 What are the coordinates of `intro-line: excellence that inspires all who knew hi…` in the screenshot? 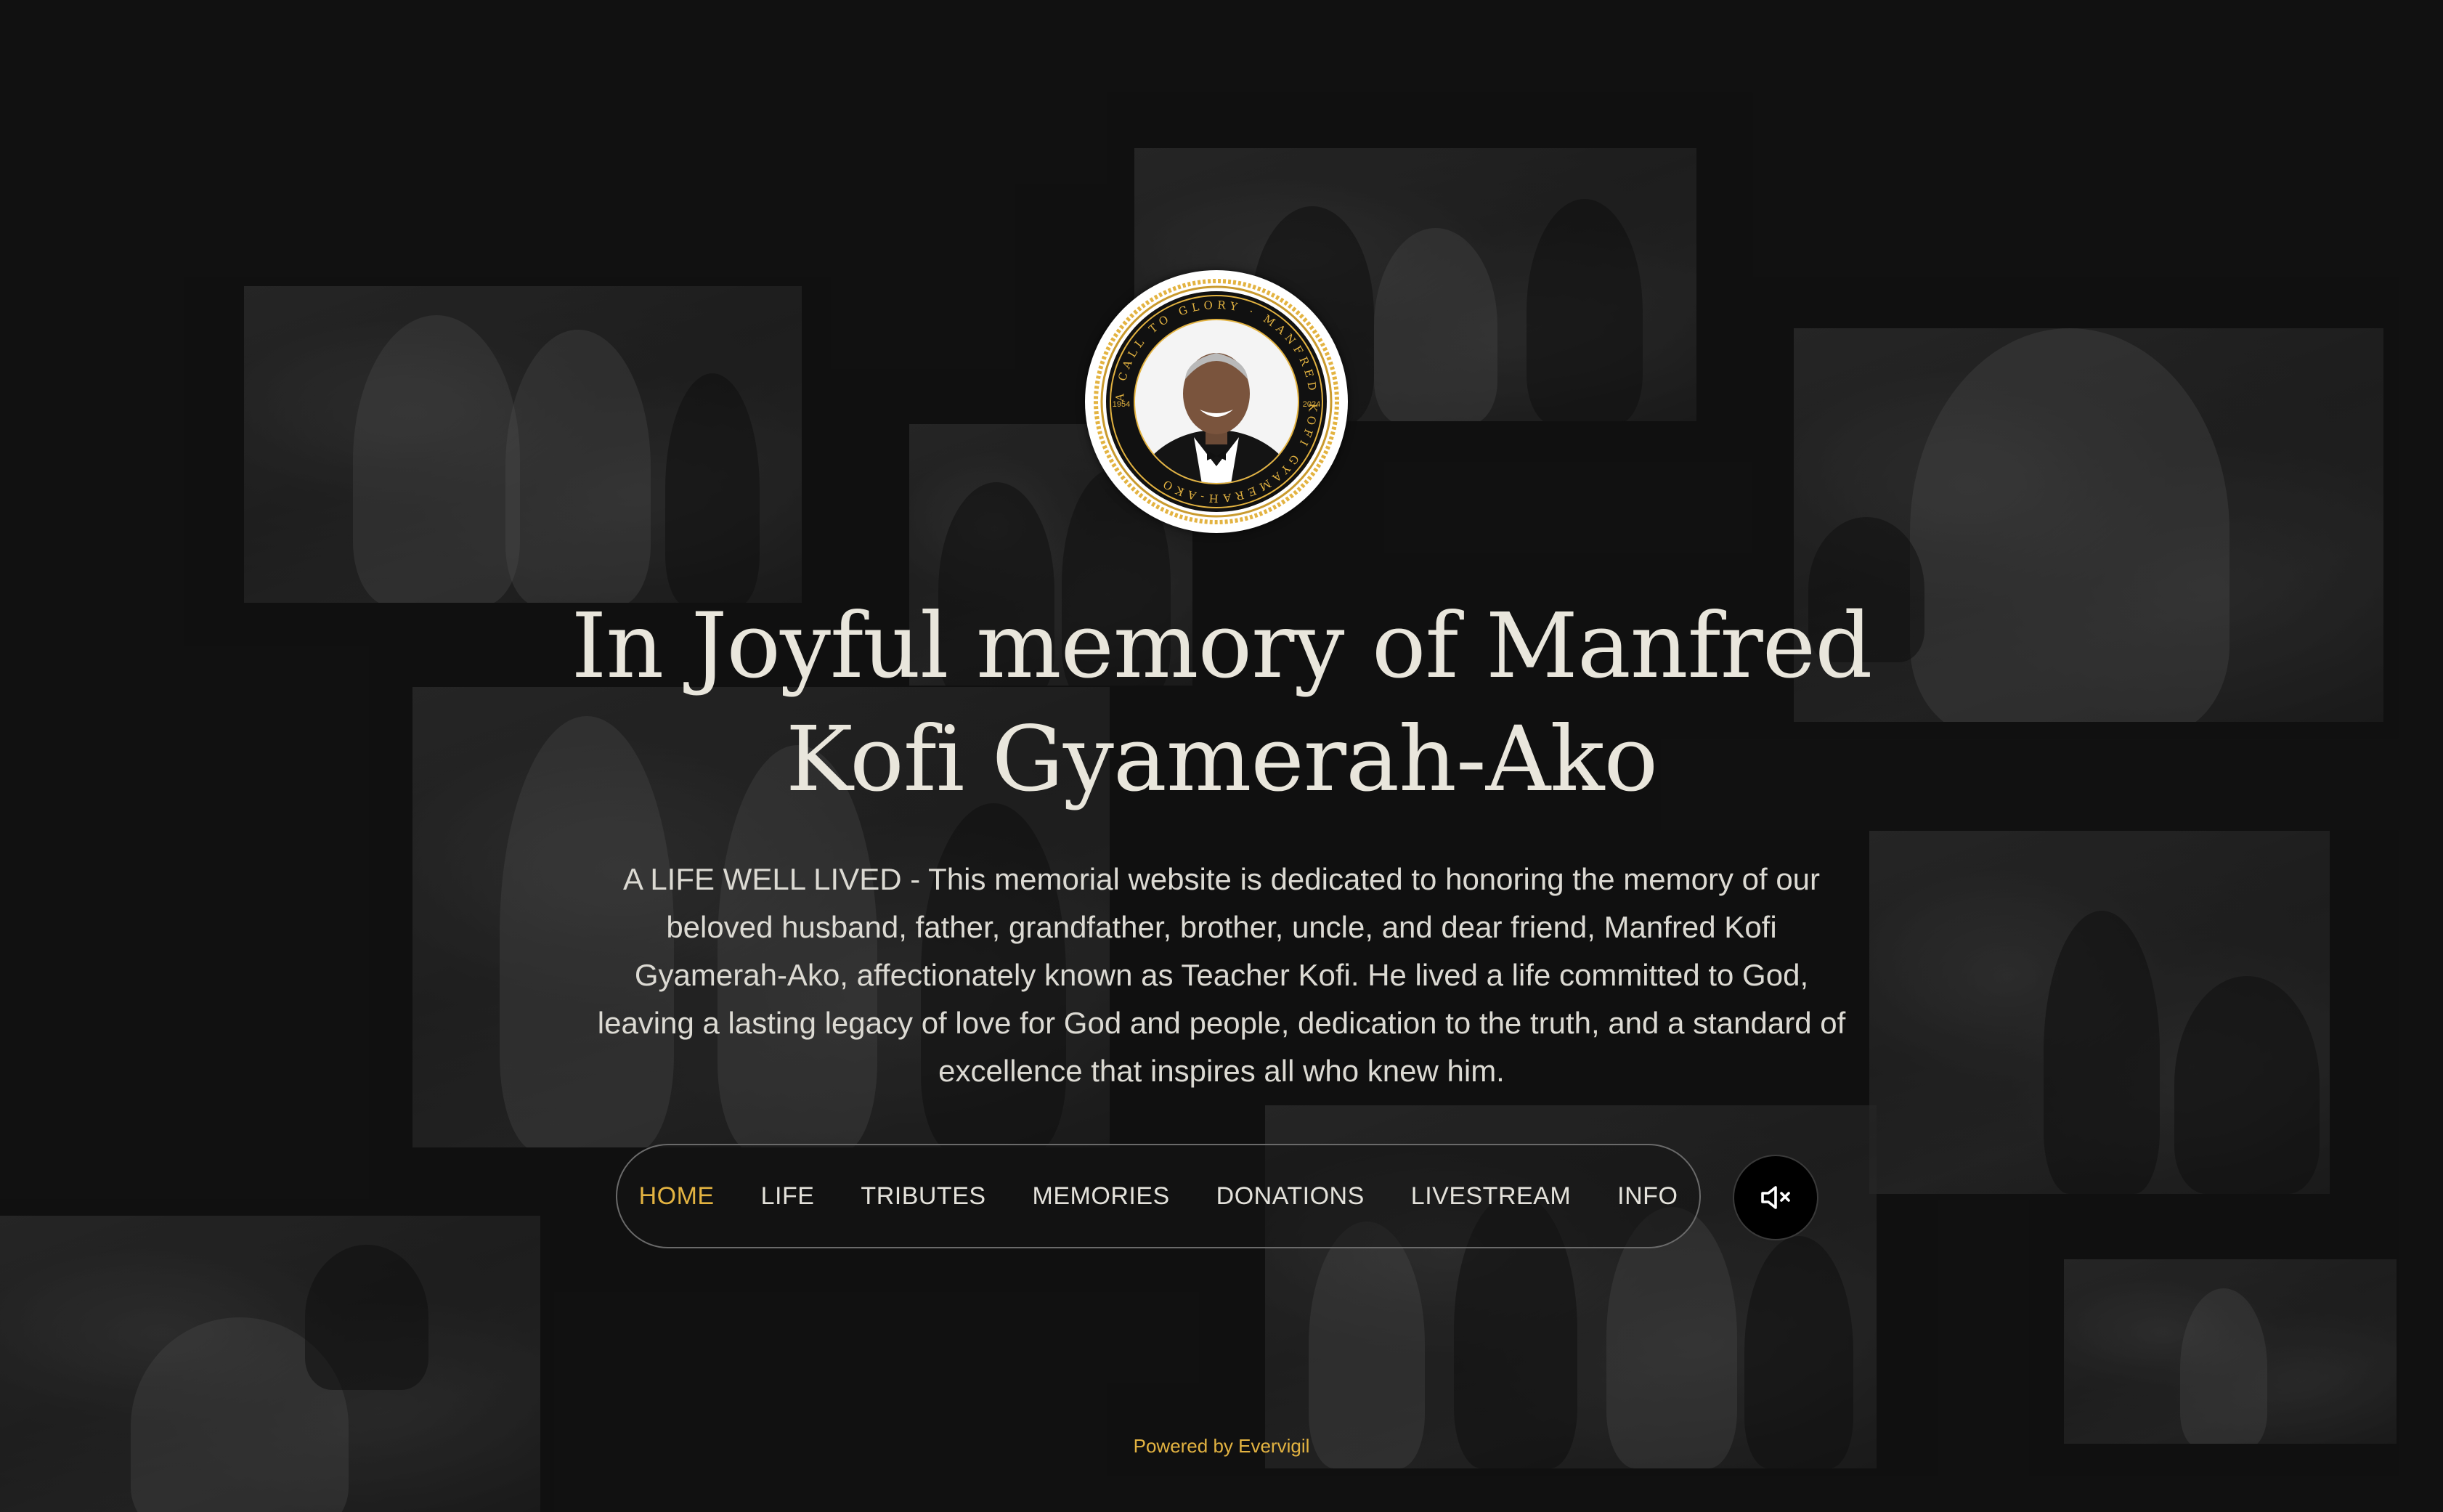 It's located at (1221, 1071).